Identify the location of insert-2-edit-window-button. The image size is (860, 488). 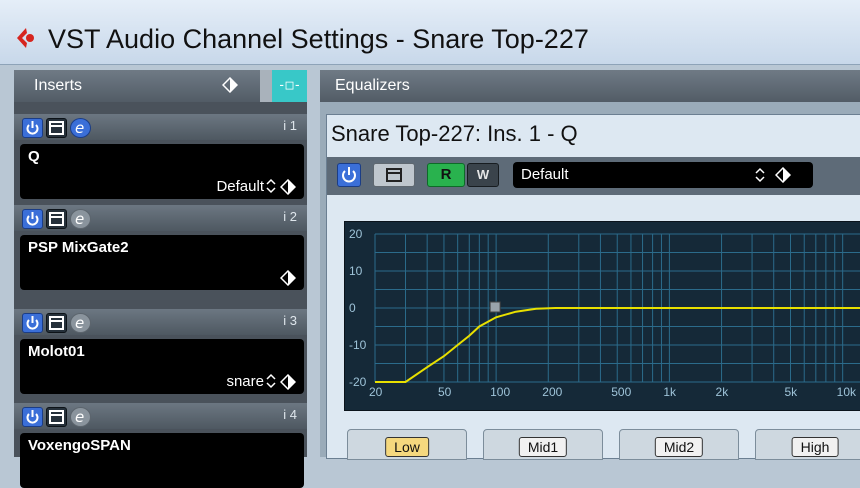
(56, 219).